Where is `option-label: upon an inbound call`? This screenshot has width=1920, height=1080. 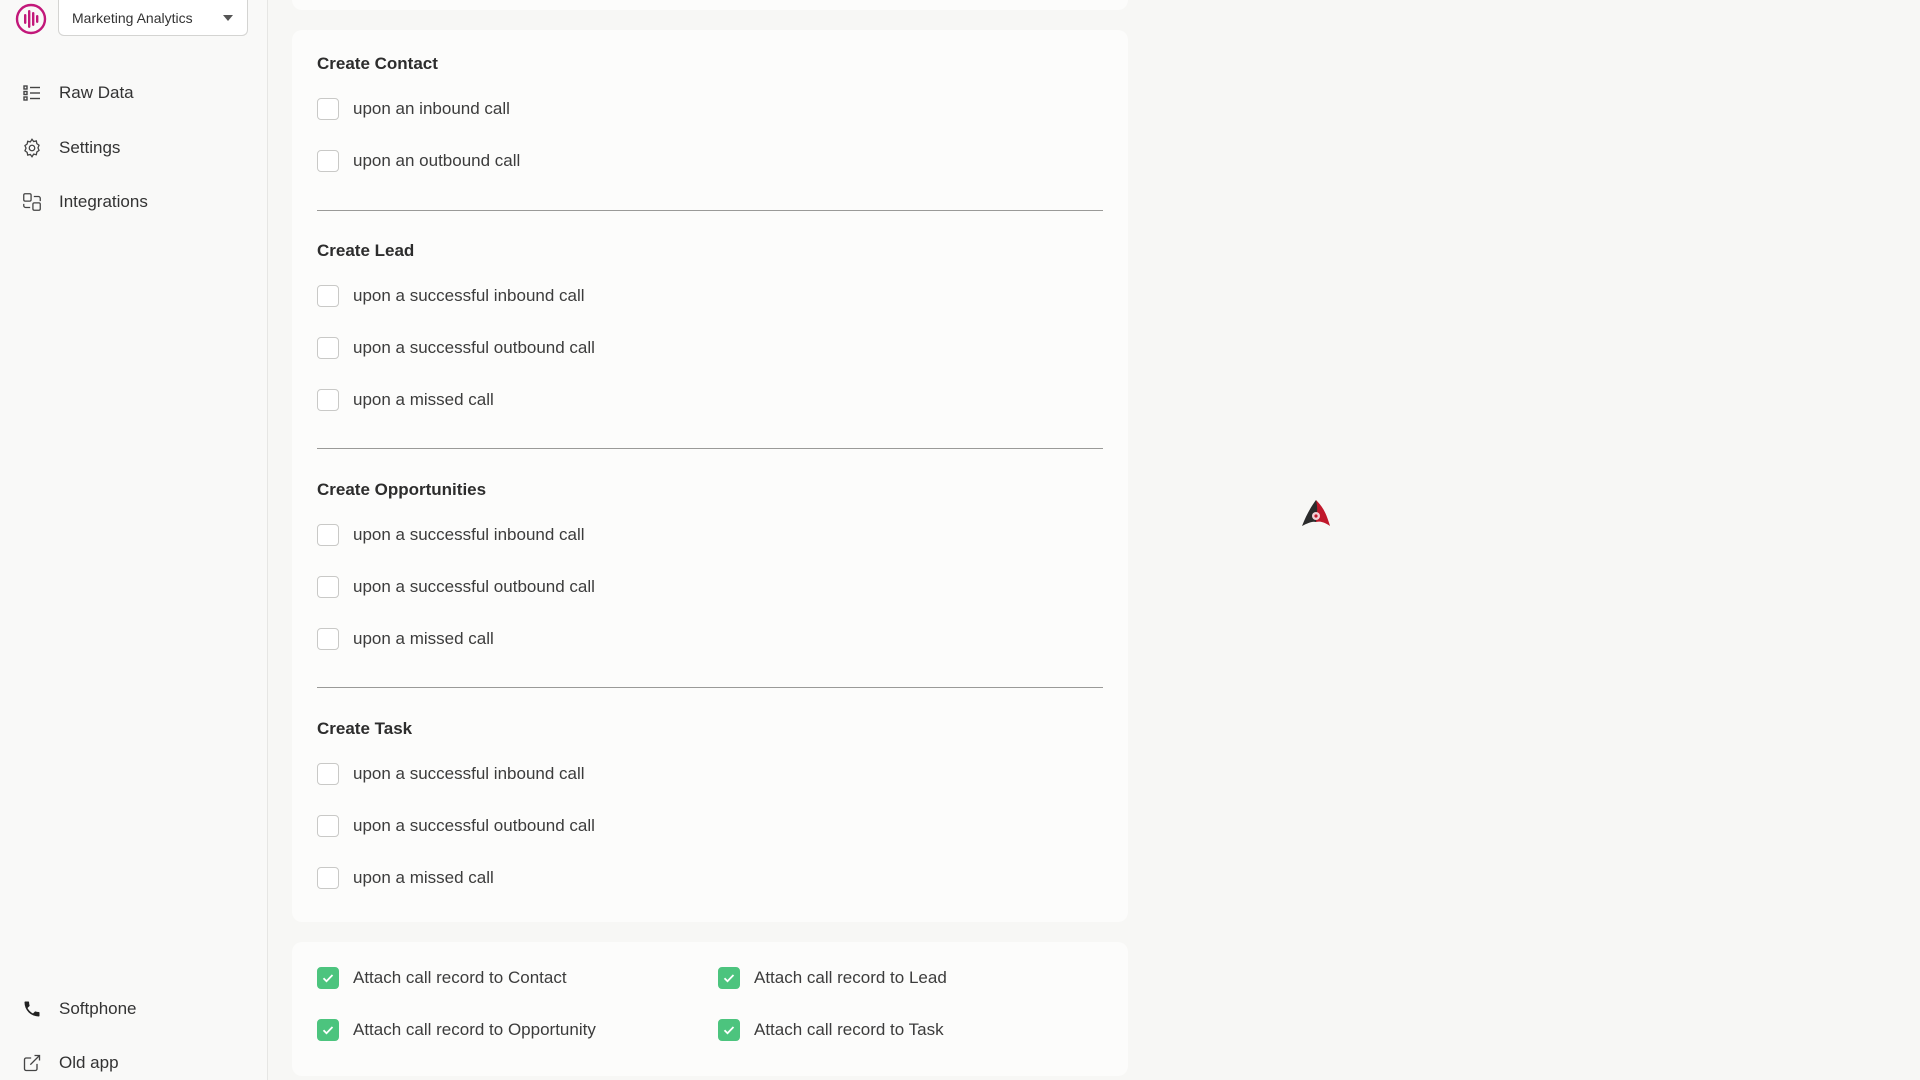
option-label: upon an inbound call is located at coordinates (431, 108).